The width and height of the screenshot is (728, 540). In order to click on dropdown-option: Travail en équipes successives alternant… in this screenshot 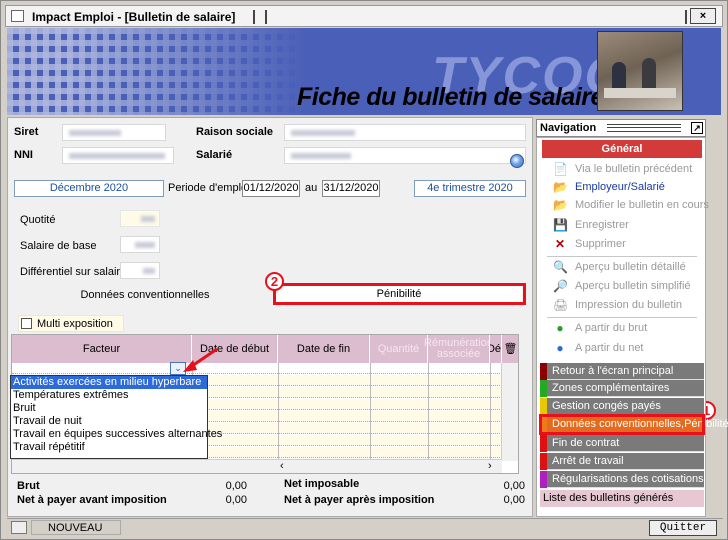, I will do `click(116, 434)`.